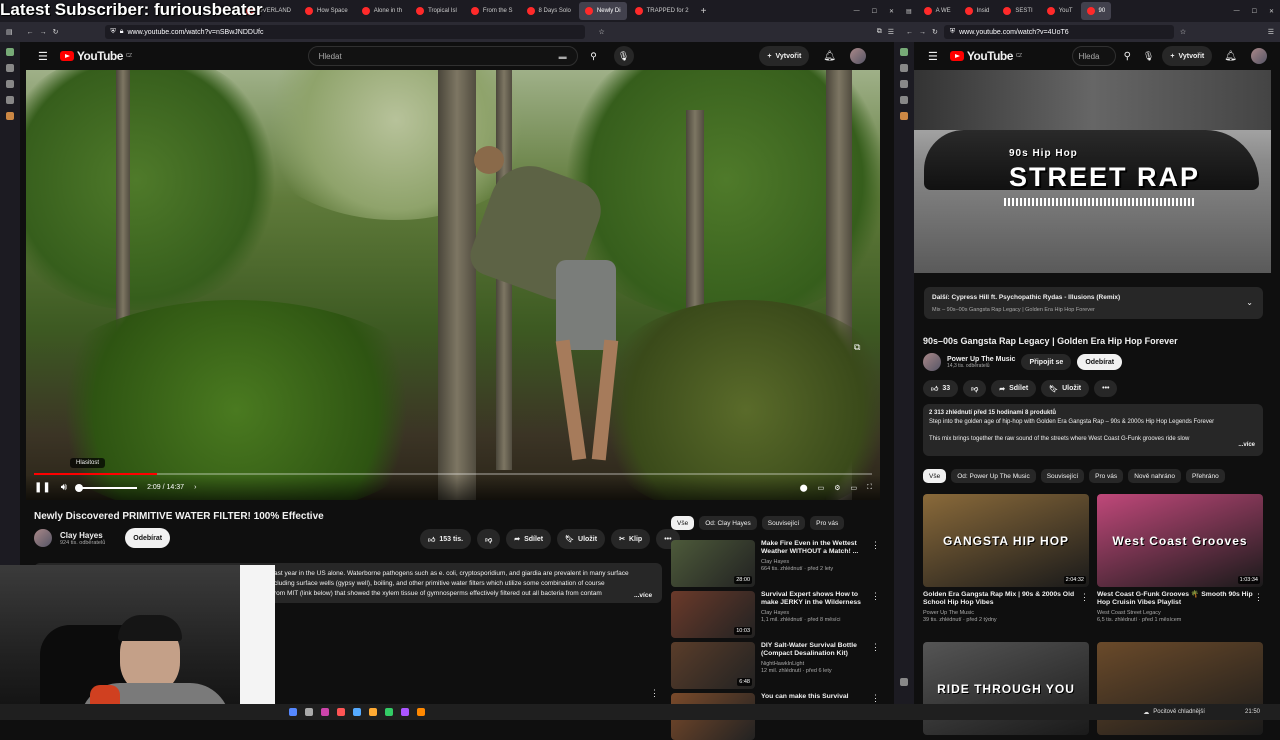 The height and width of the screenshot is (740, 1280). I want to click on search-icon: ⚲, so click(594, 56).